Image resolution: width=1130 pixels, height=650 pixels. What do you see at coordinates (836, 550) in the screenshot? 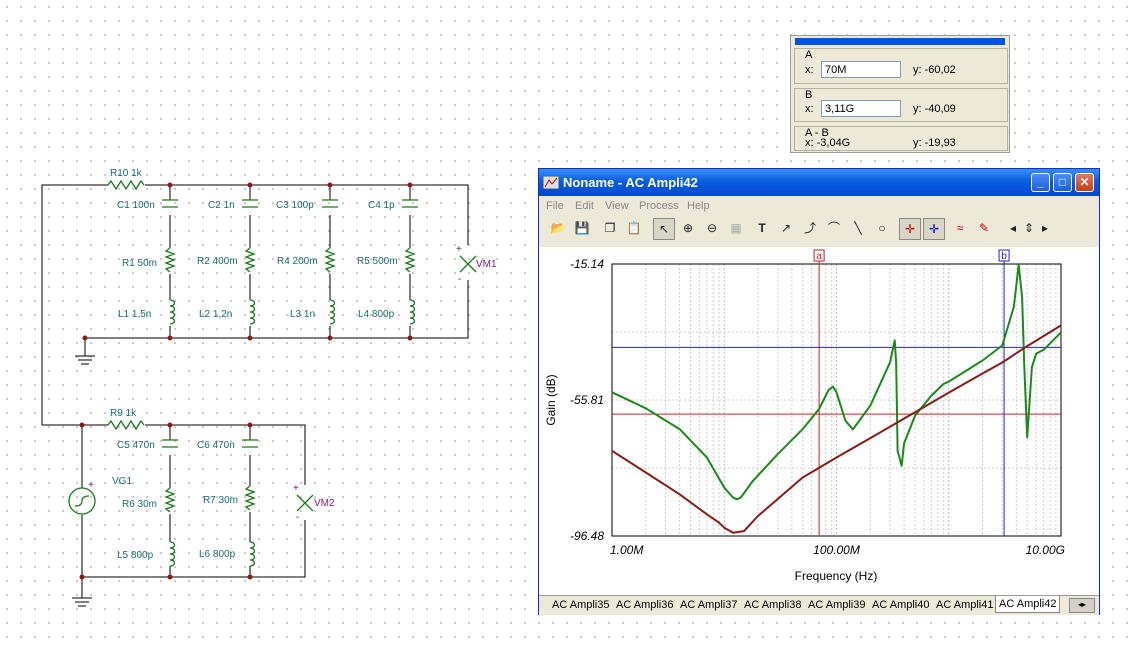
I see `x-tick-label: 100.00M` at bounding box center [836, 550].